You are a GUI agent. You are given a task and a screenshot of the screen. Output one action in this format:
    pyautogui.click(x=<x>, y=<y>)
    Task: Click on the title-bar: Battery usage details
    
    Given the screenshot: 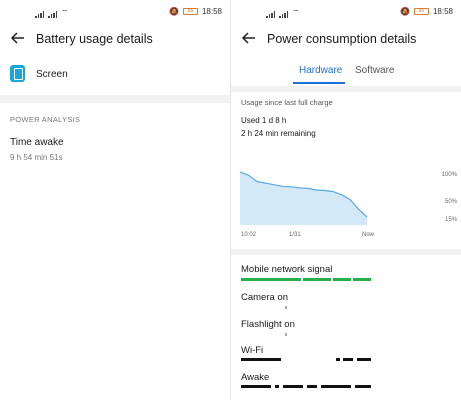 What is the action you would take?
    pyautogui.click(x=115, y=40)
    